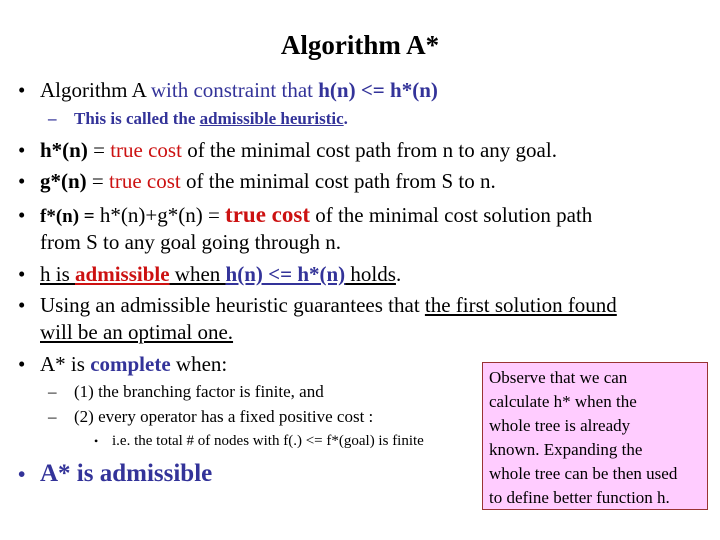 Image resolution: width=720 pixels, height=540 pixels. I want to click on text: This is called the, so click(137, 118).